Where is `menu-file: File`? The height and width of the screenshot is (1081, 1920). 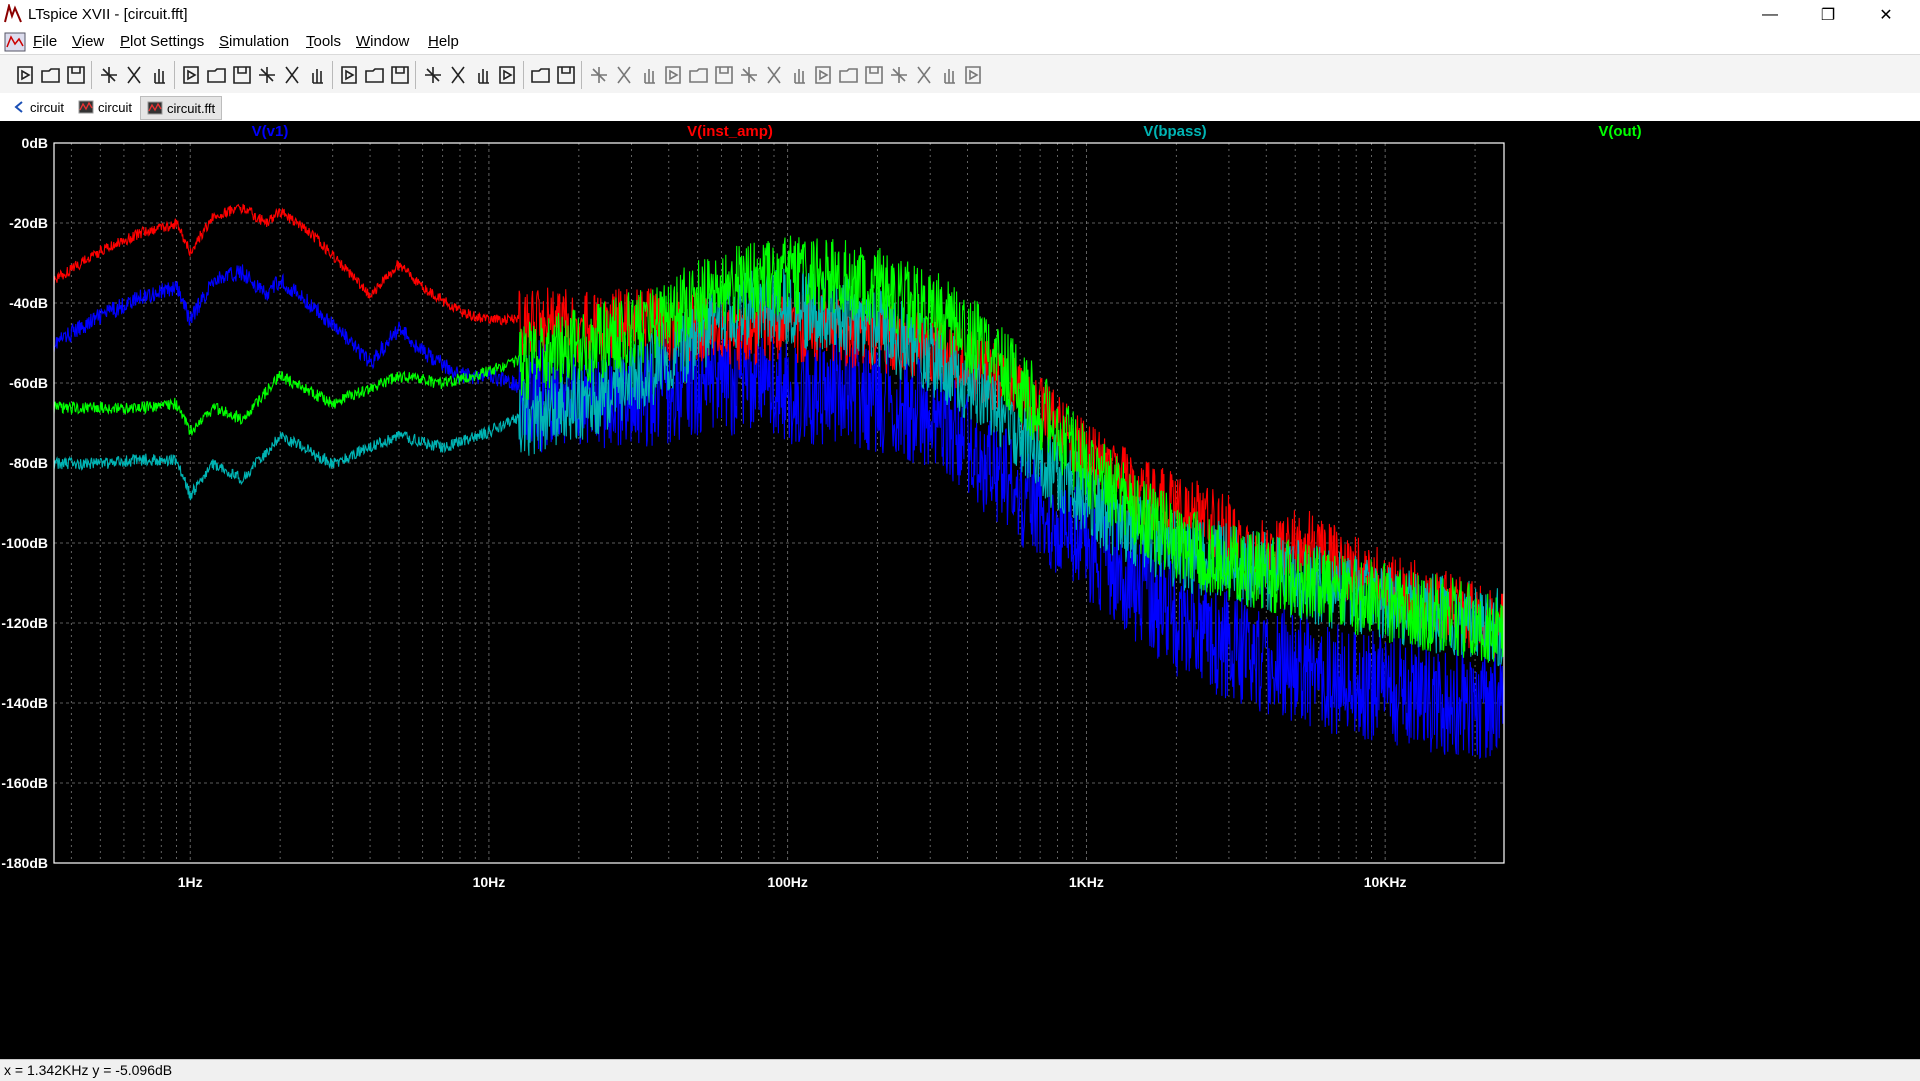 menu-file: File is located at coordinates (45, 41).